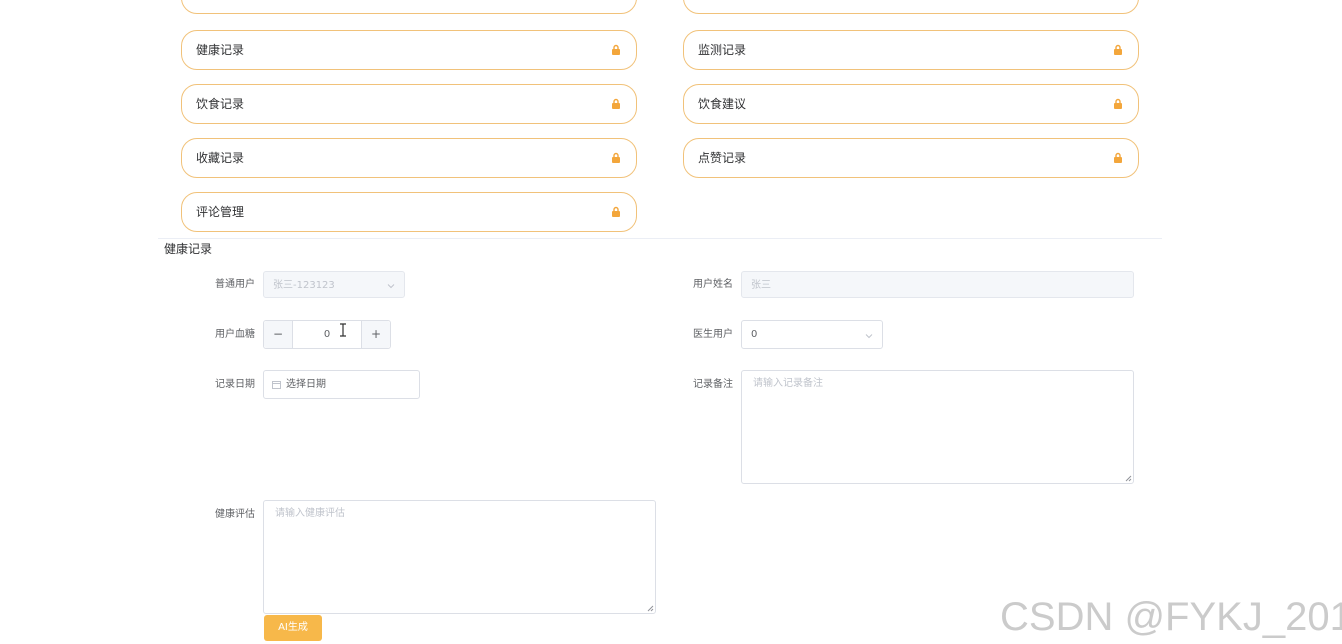 This screenshot has width=1342, height=644. I want to click on menu-card-like-record: 点赞记录, so click(911, 158).